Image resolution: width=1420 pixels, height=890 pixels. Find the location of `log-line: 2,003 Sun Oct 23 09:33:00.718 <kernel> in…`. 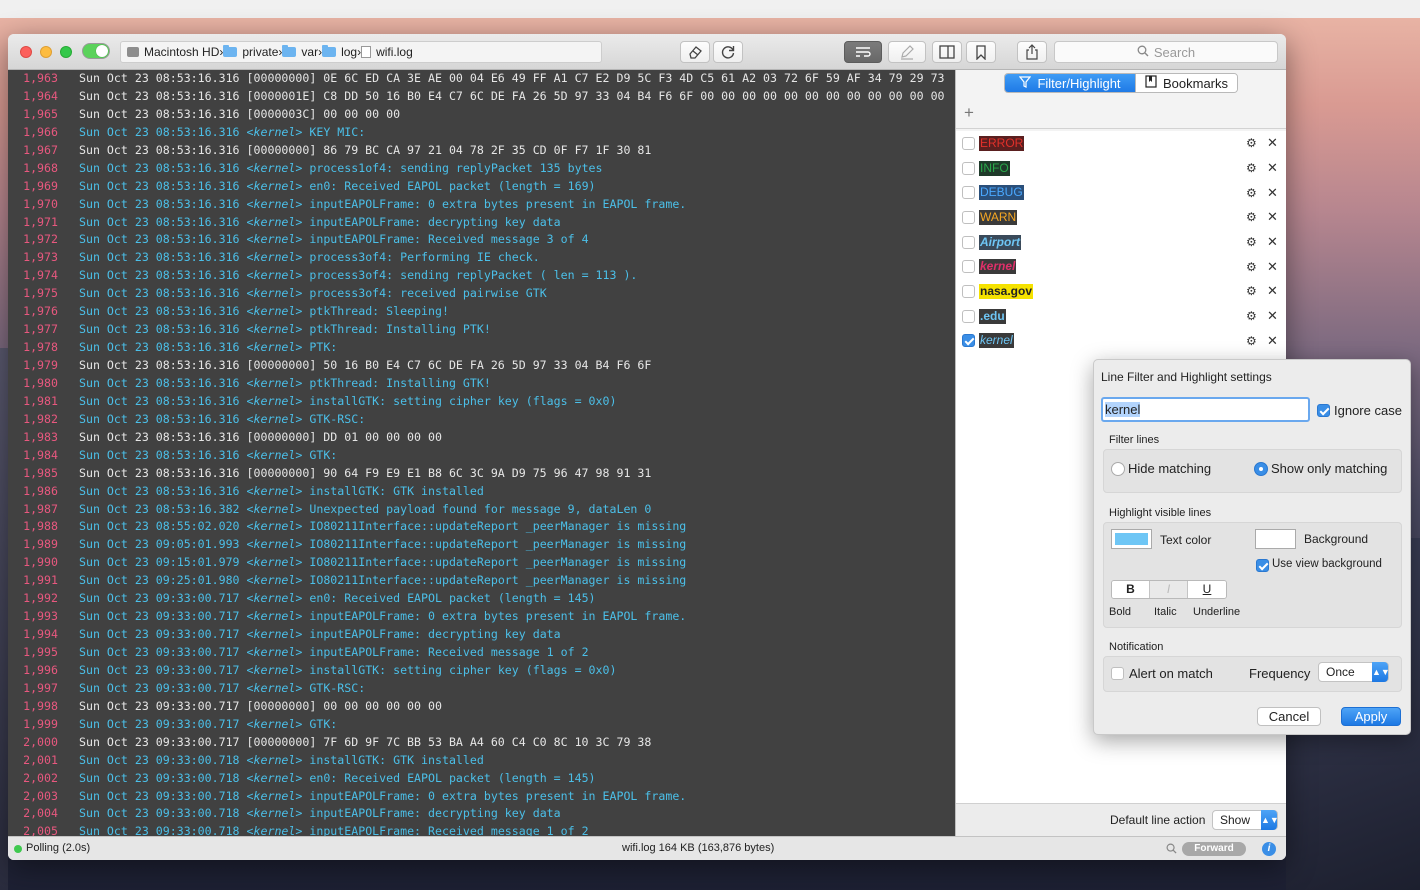

log-line: 2,003 Sun Oct 23 09:33:00.718 <kernel> in… is located at coordinates (481, 797).